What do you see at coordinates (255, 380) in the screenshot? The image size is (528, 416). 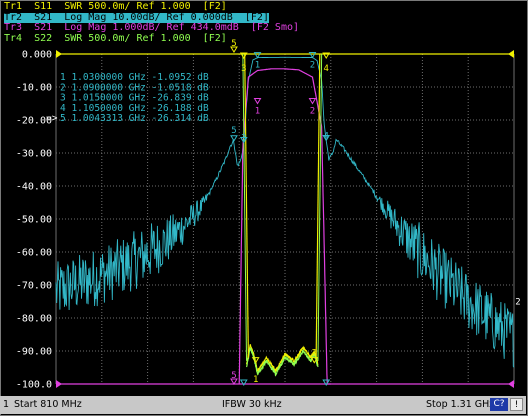 I see `tr1-marker-1-bottom-label: 1` at bounding box center [255, 380].